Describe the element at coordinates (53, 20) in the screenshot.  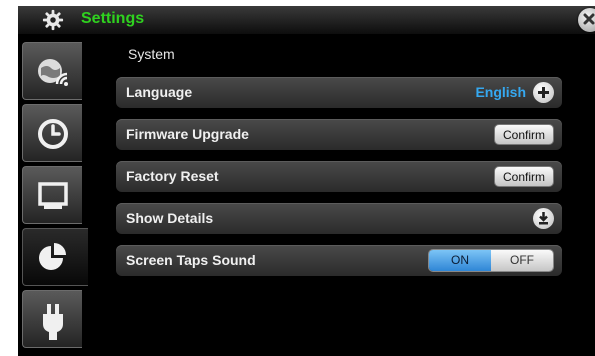
I see `gear-icon` at that location.